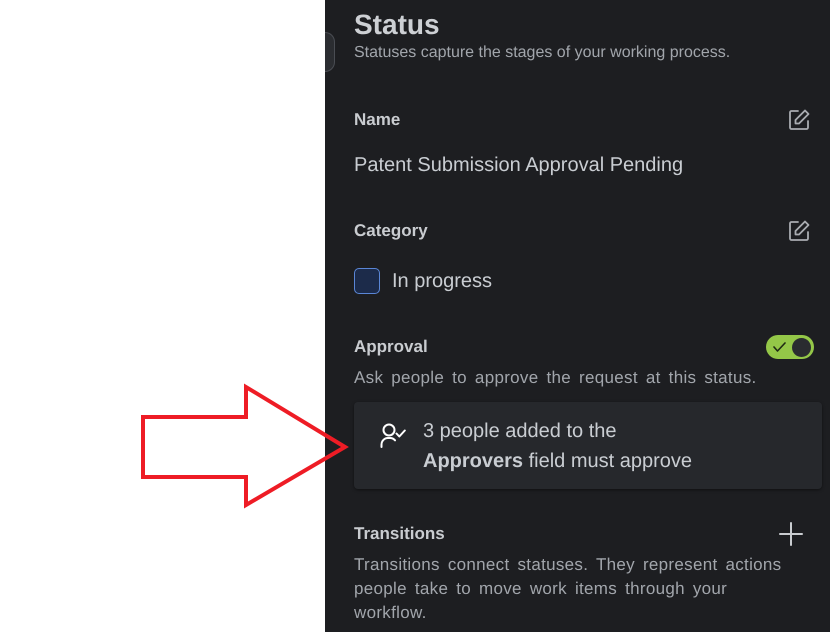 Image resolution: width=830 pixels, height=632 pixels. I want to click on status-name: Patent Submission Approval Pending, so click(519, 165).